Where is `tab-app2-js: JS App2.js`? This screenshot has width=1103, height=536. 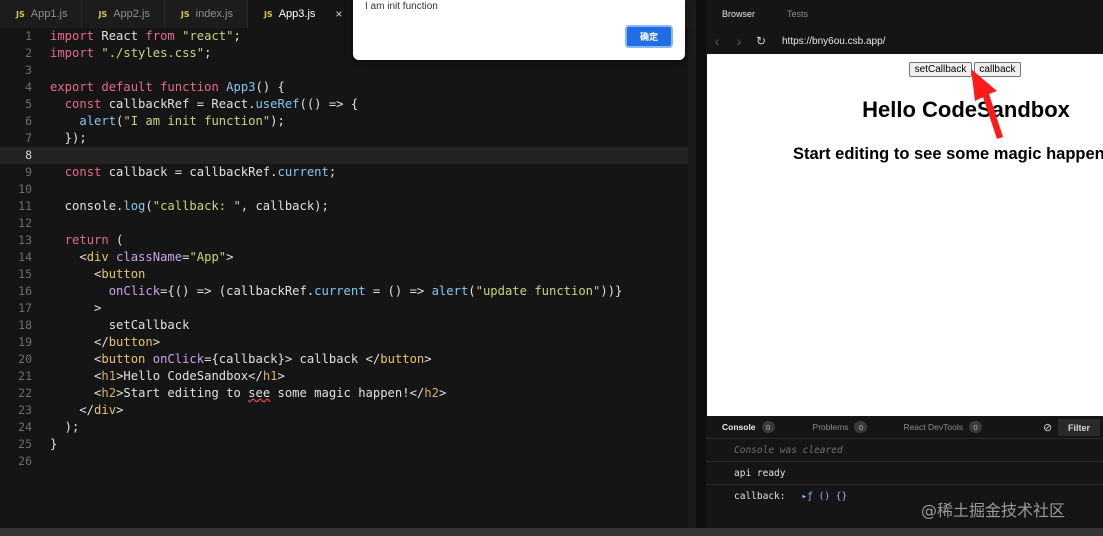
tab-app2-js: JS App2.js is located at coordinates (123, 14).